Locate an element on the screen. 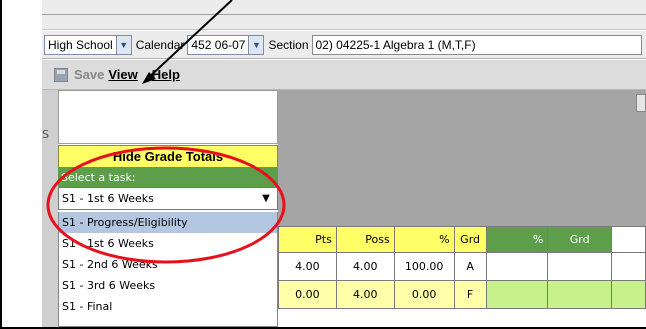 The image size is (646, 329). table-row: 0.00 4.00 0.00 F is located at coordinates (462, 294).